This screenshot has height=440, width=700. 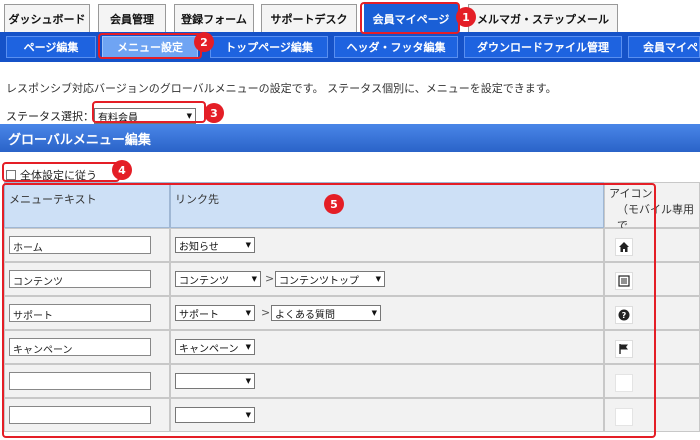 I want to click on tab-dashboard: ダッシュボード, so click(x=47, y=18).